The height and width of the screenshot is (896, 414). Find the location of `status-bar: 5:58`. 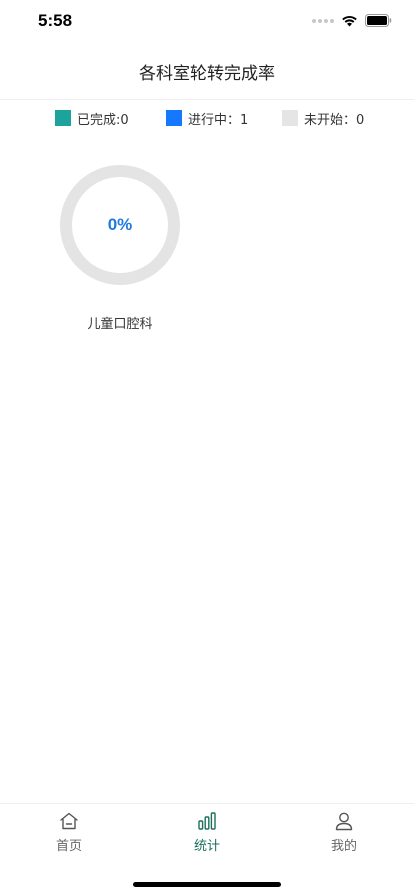

status-bar: 5:58 is located at coordinates (207, 22).